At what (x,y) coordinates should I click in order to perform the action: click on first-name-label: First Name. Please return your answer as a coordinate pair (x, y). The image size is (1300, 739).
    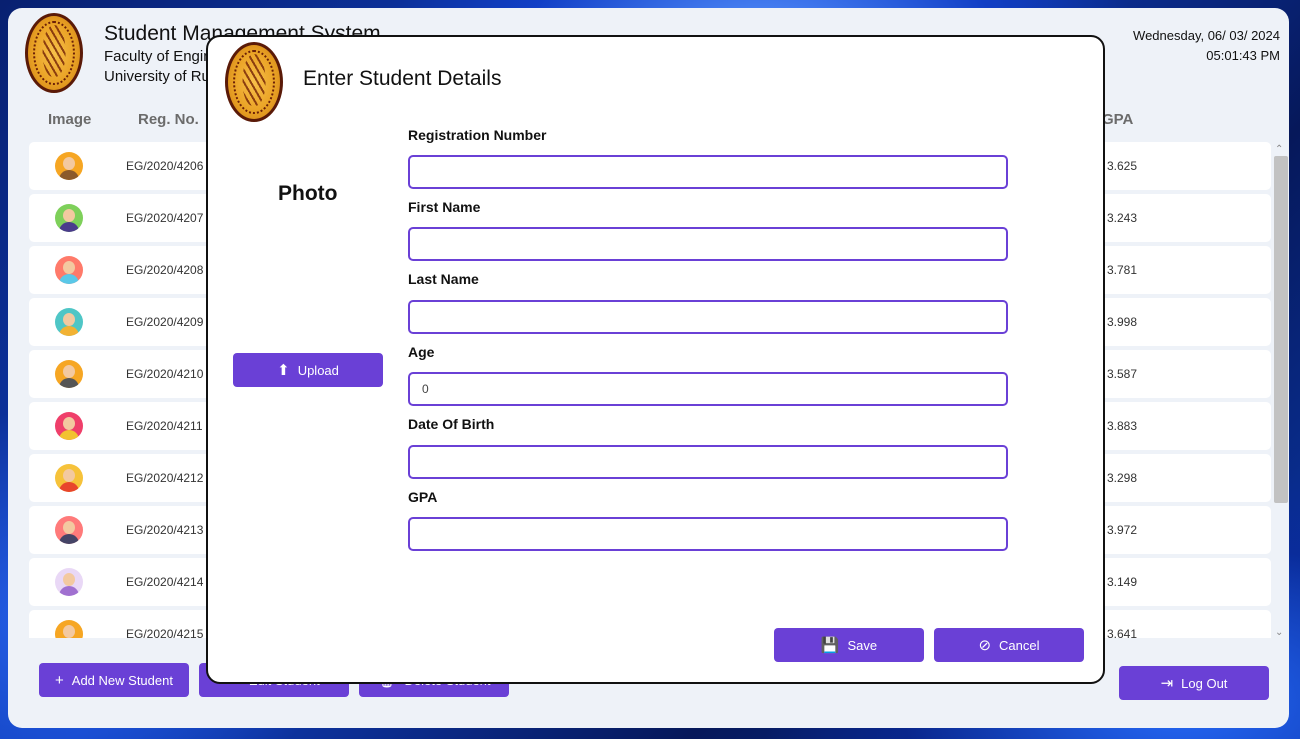
    Looking at the image, I should click on (444, 207).